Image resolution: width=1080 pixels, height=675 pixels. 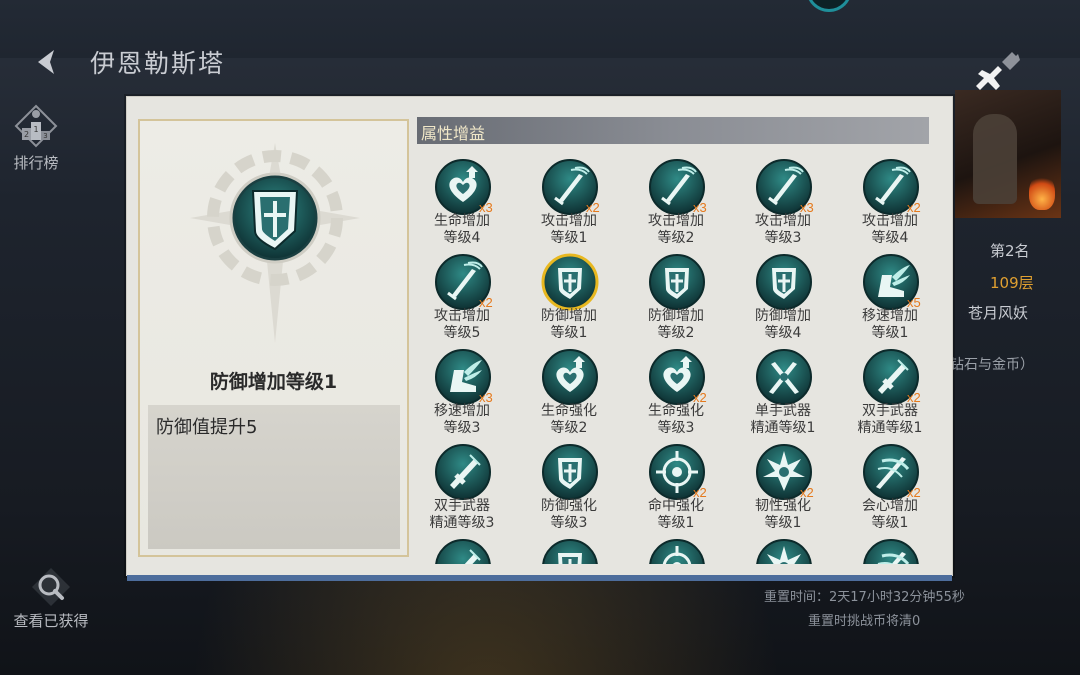 I want to click on buff-cell: 双手武器 精通等级3, so click(x=462, y=485).